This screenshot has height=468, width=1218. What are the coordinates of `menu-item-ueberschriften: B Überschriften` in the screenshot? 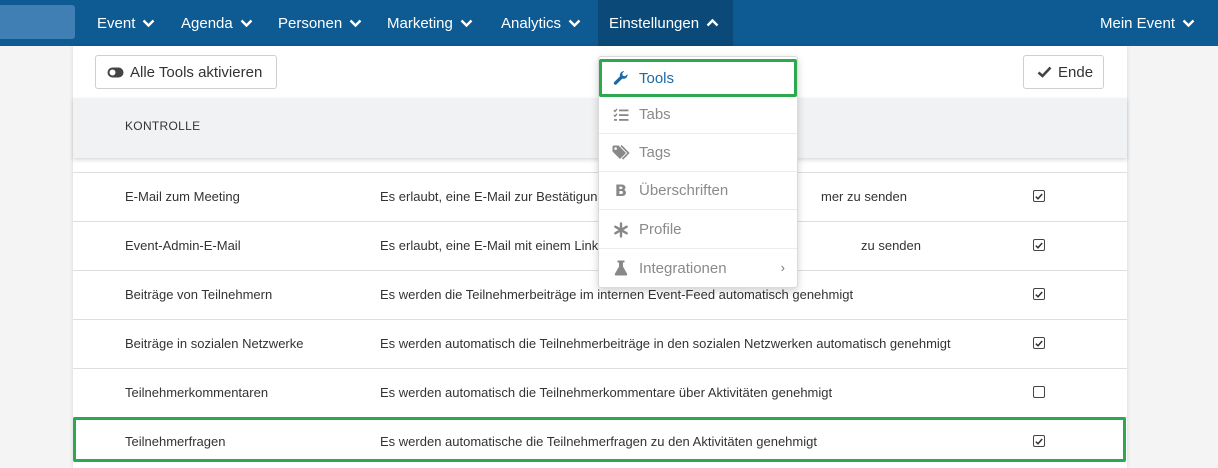 It's located at (698, 191).